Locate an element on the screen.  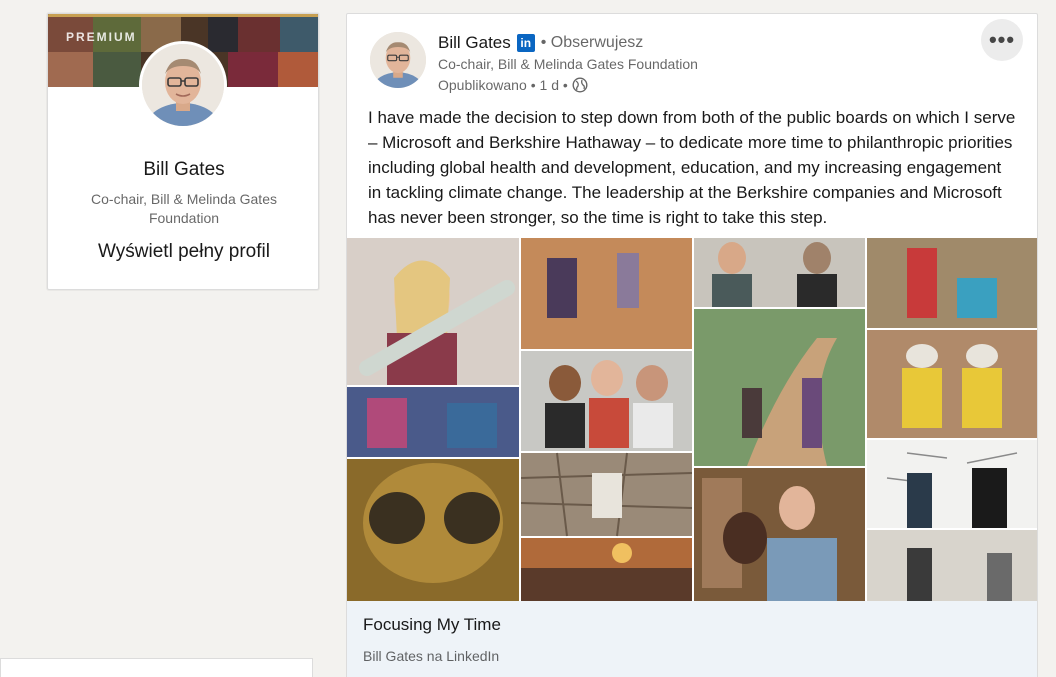
author-row: Bill Gates in • Obserwujesz is located at coordinates (540, 43).